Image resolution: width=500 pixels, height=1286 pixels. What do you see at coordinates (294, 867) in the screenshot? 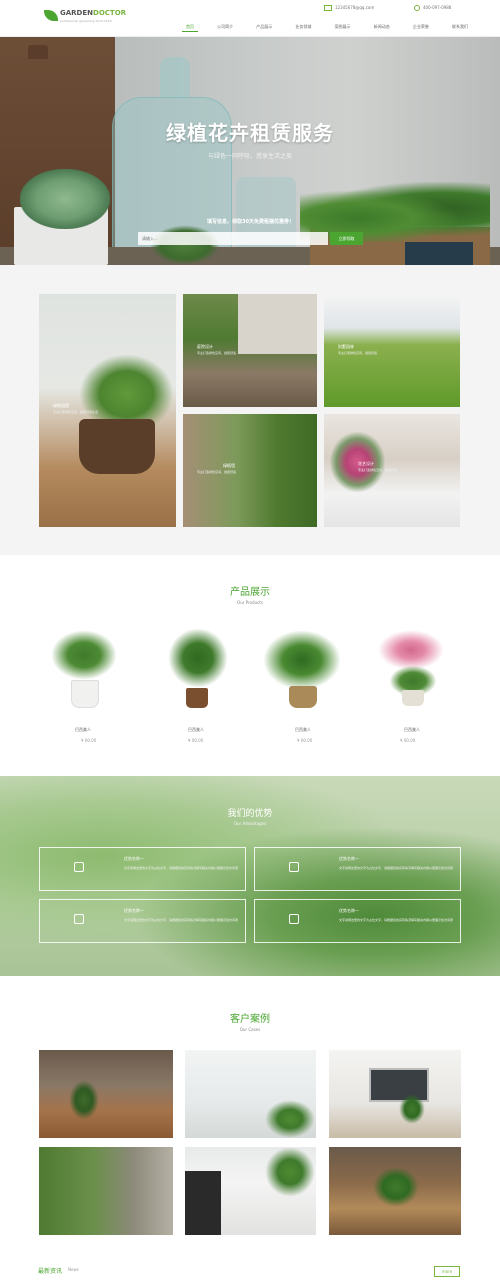
I see `trophy-icon` at bounding box center [294, 867].